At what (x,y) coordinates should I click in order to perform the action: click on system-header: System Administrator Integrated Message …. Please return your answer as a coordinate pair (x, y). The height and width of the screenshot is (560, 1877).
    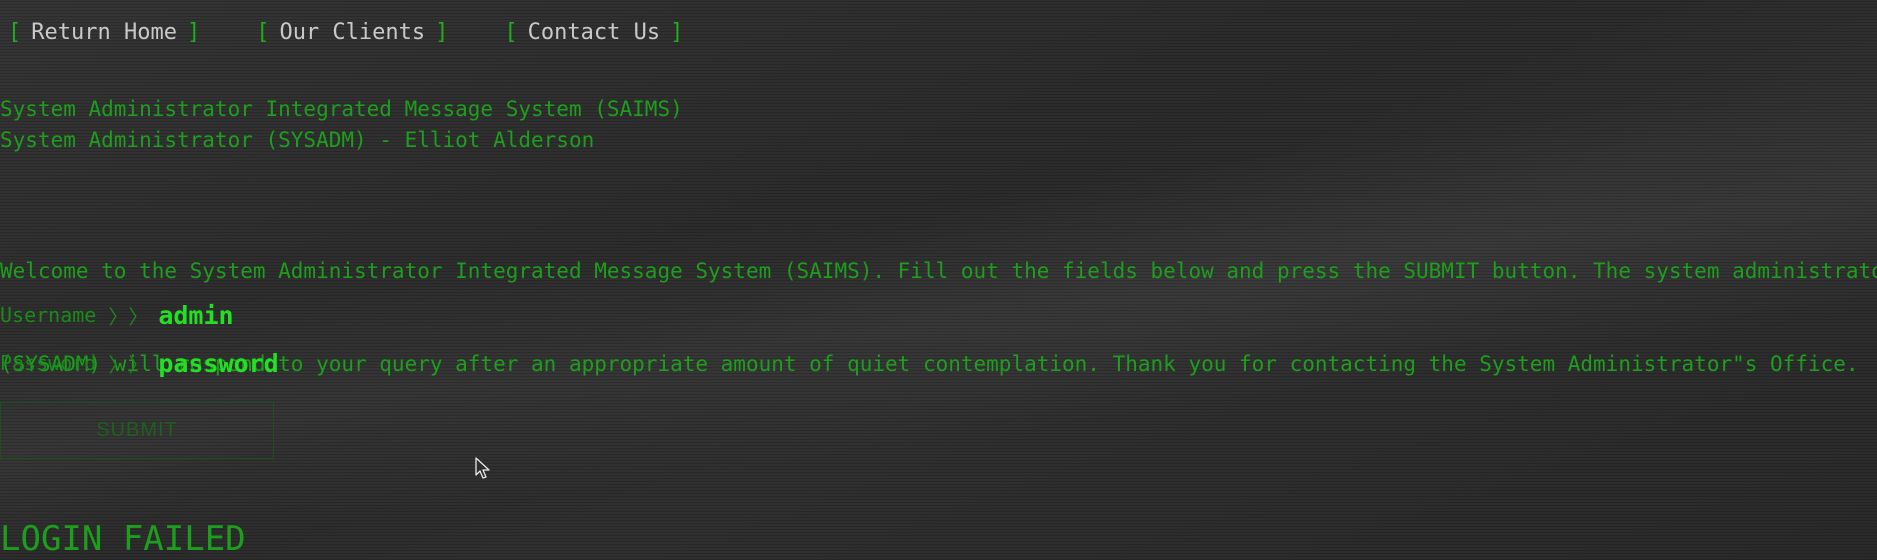
    Looking at the image, I should click on (341, 125).